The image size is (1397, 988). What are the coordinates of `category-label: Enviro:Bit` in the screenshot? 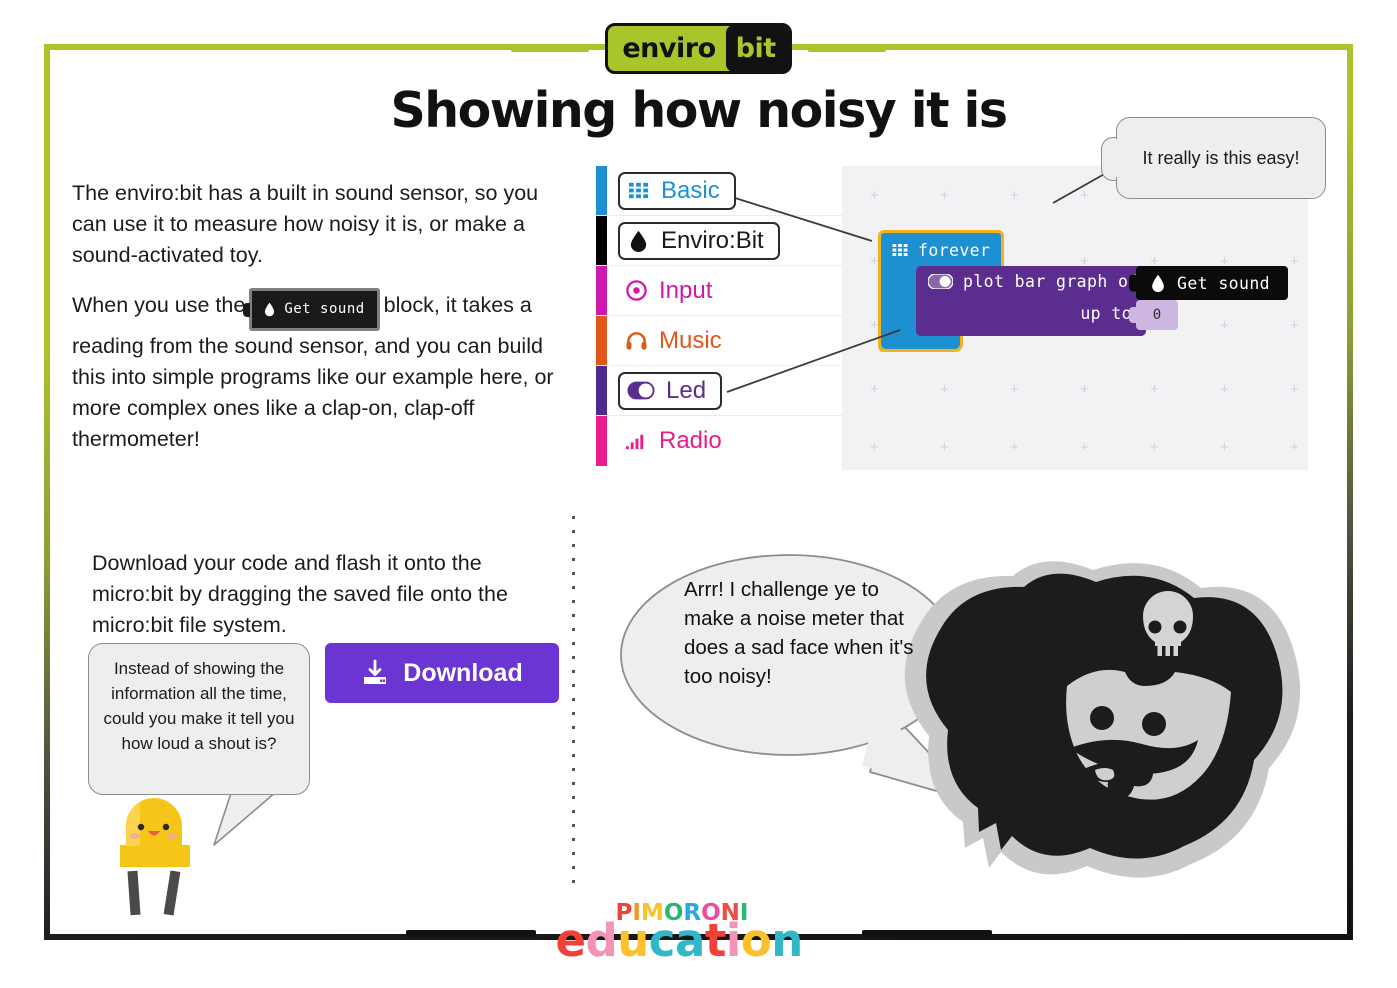 It's located at (712, 240).